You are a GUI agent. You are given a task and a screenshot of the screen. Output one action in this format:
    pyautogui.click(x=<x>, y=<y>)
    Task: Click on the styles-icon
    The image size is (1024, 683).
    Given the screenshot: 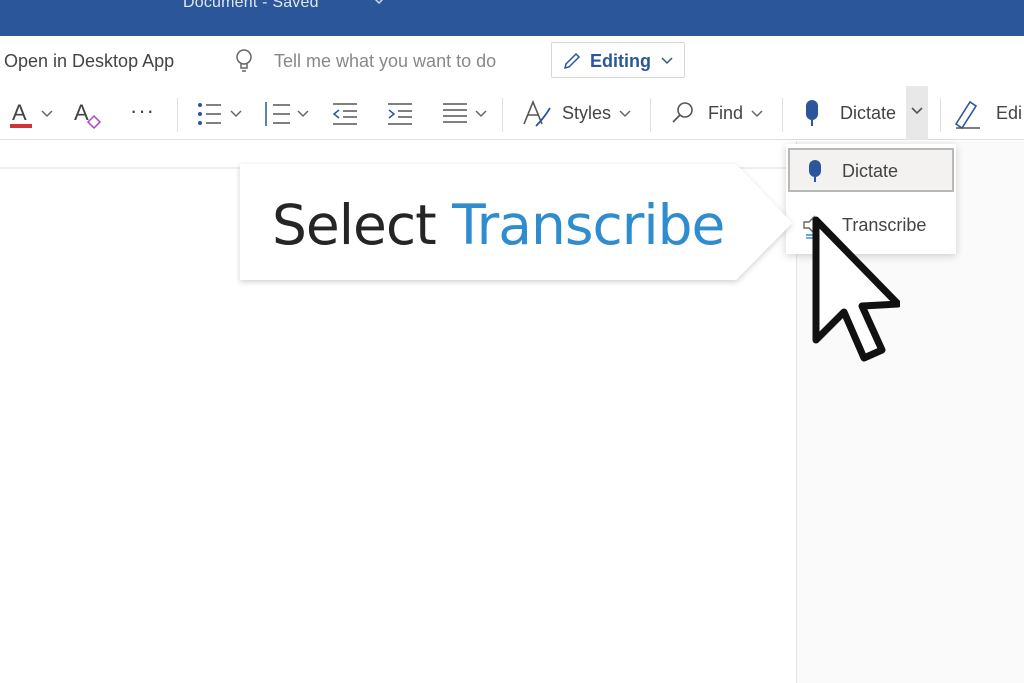 What is the action you would take?
    pyautogui.click(x=537, y=113)
    